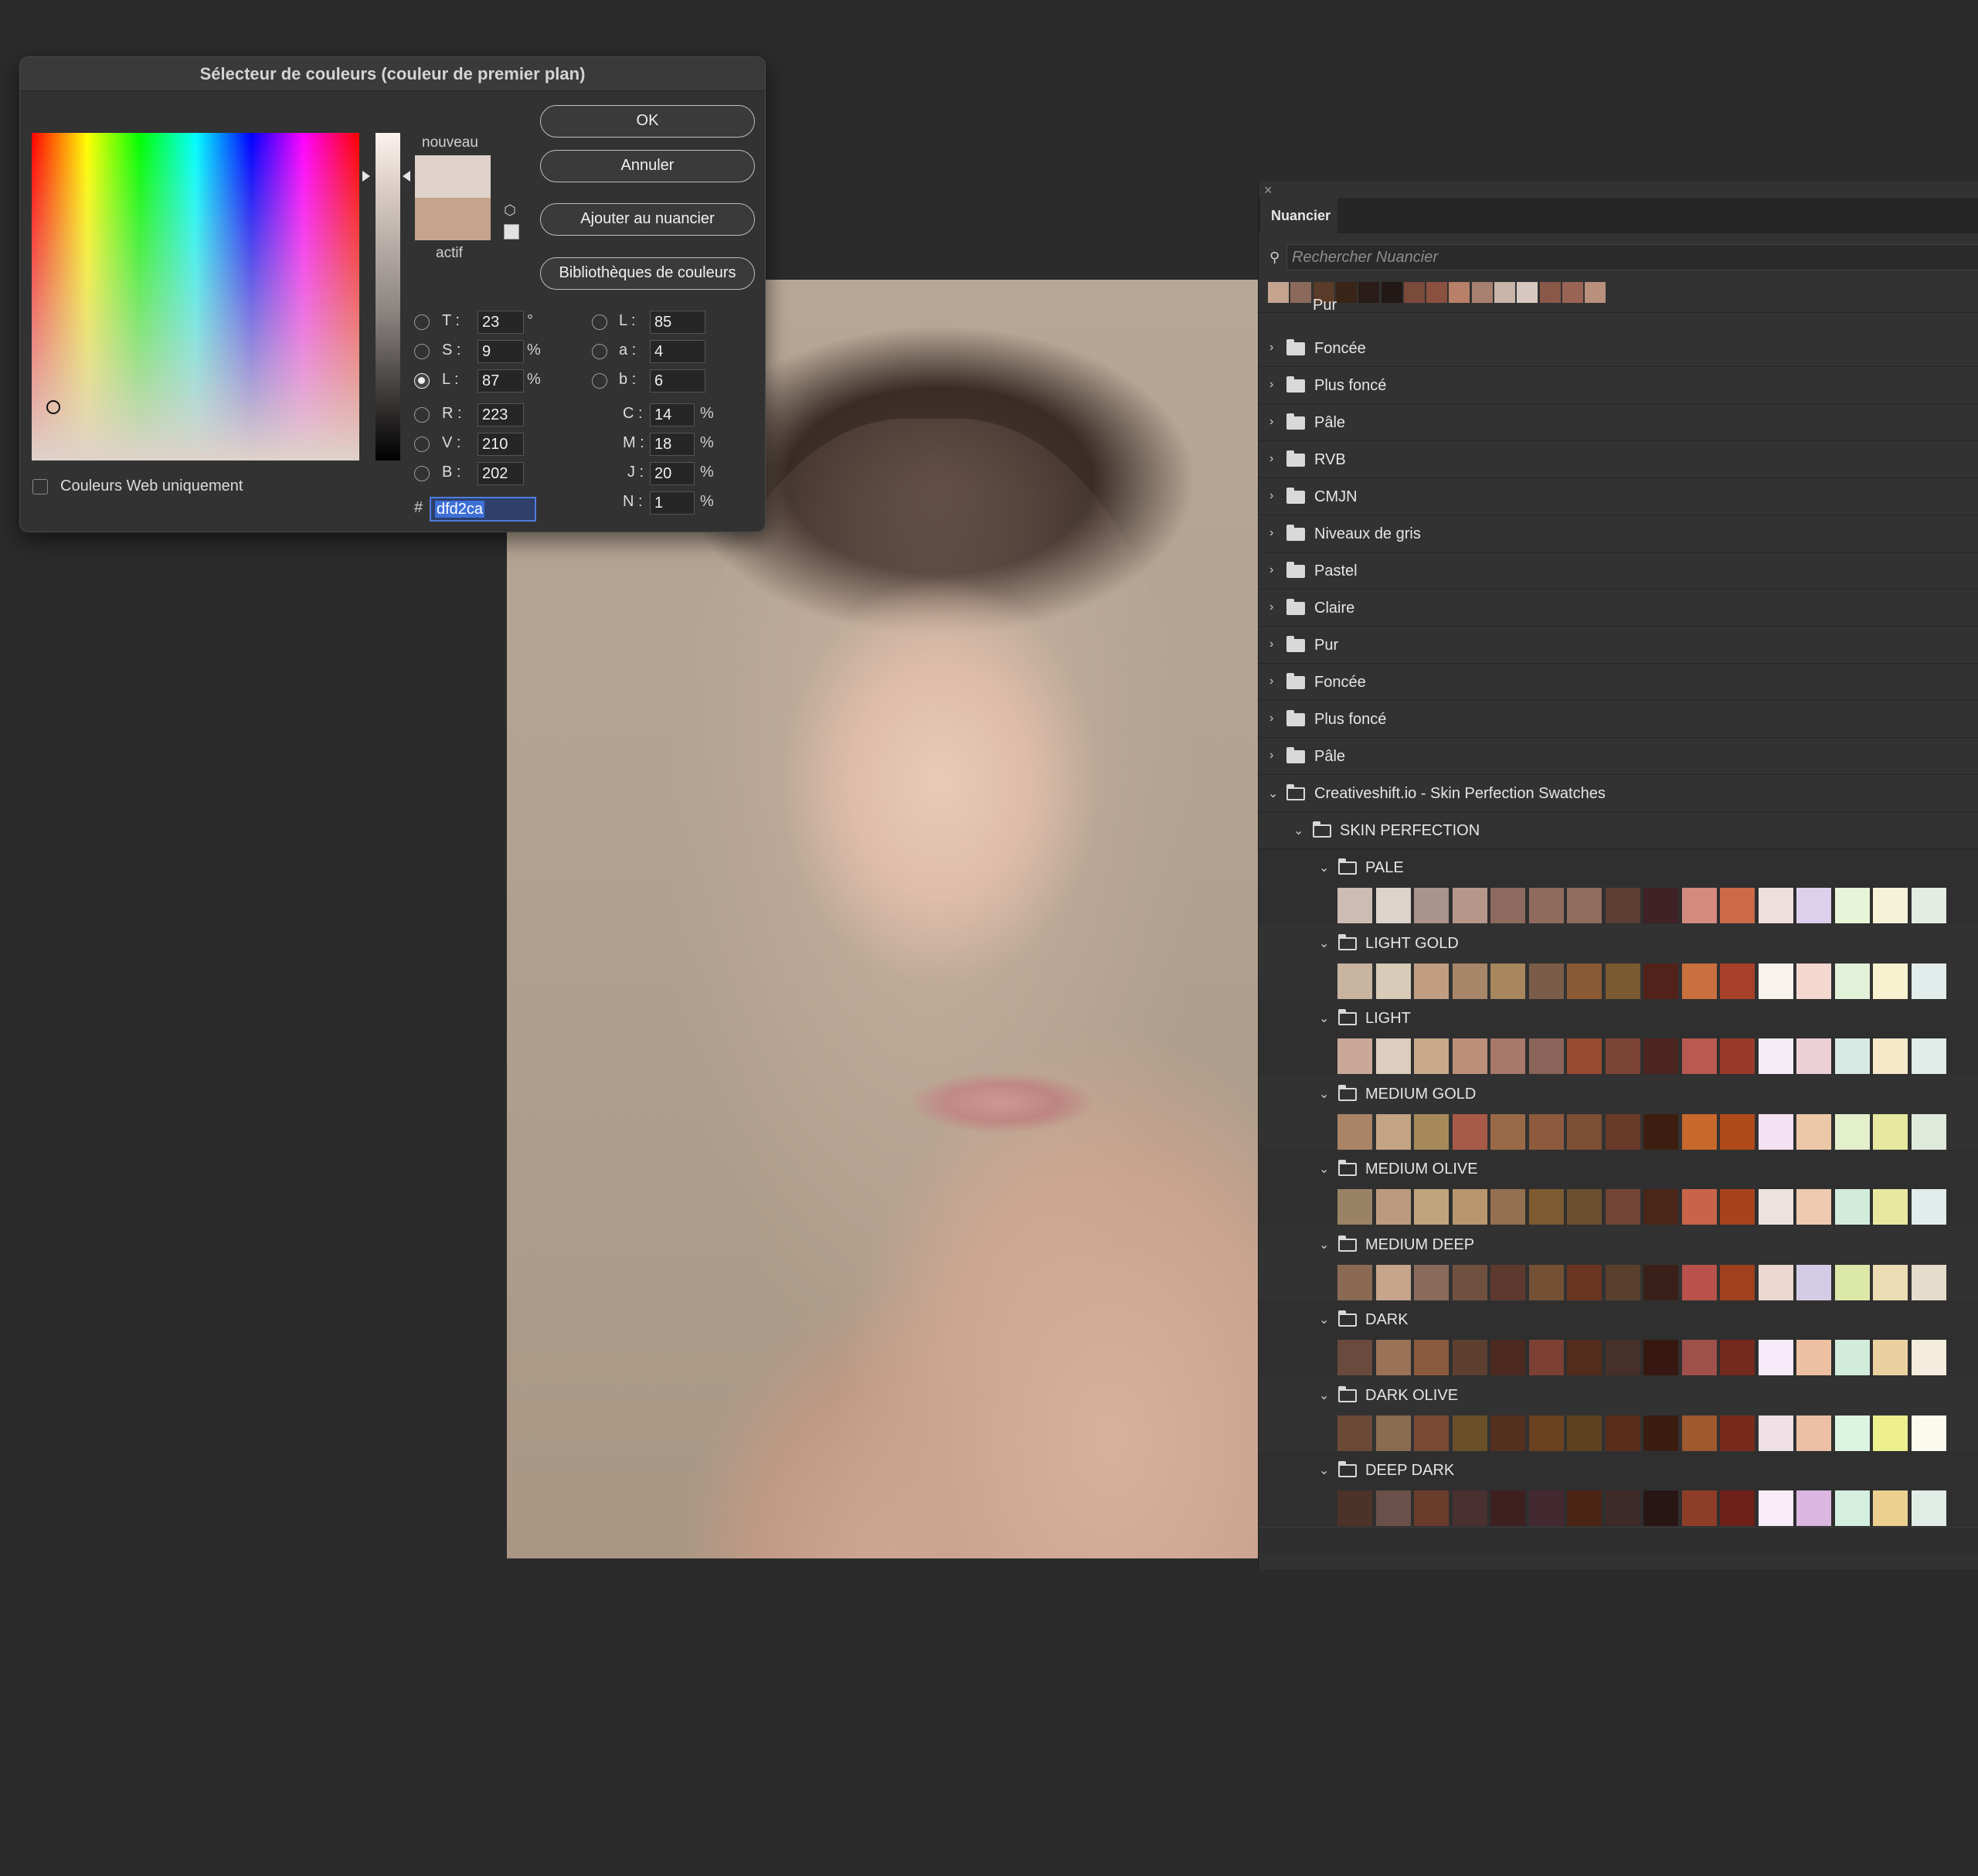 Image resolution: width=1978 pixels, height=1876 pixels. Describe the element at coordinates (388, 297) in the screenshot. I see `color-slider` at that location.